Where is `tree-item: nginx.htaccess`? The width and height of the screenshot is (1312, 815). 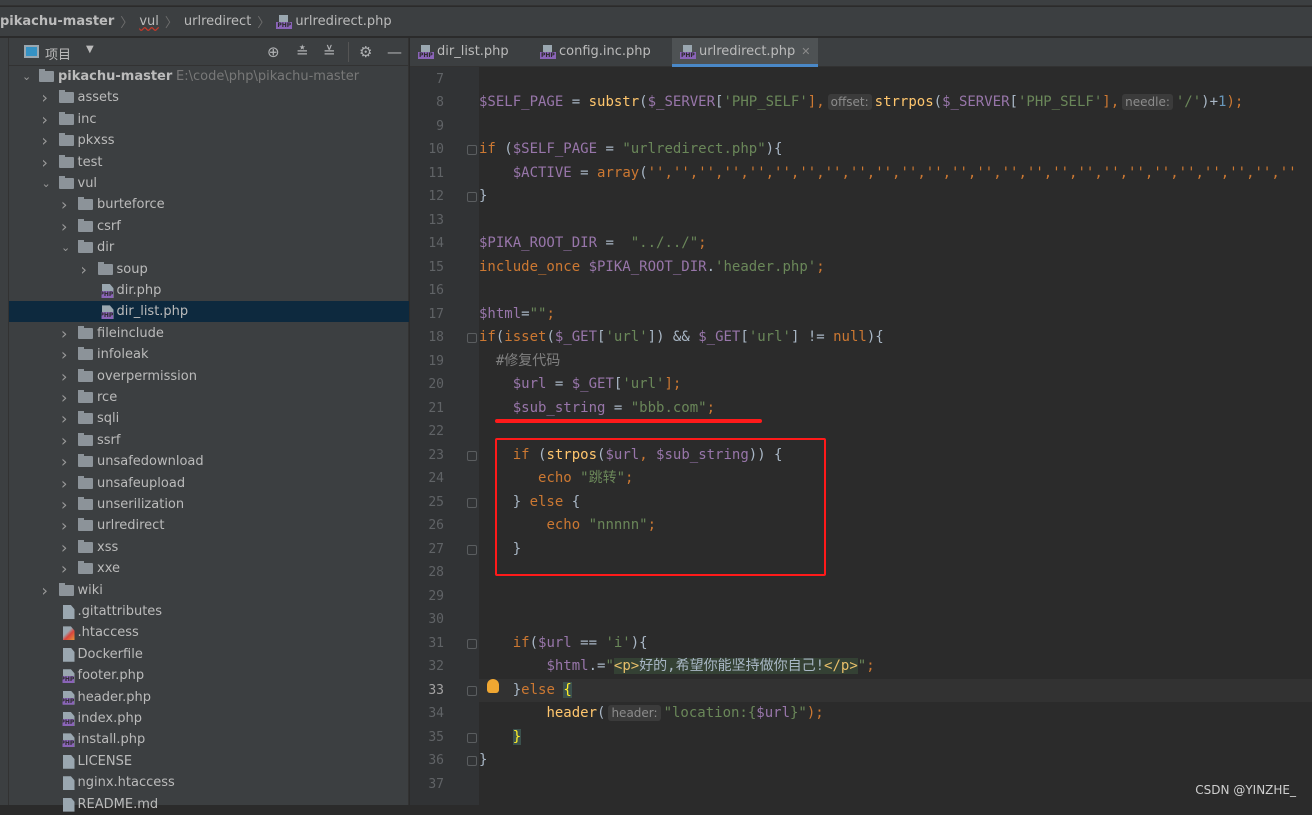
tree-item: nginx.htaccess is located at coordinates (209, 782).